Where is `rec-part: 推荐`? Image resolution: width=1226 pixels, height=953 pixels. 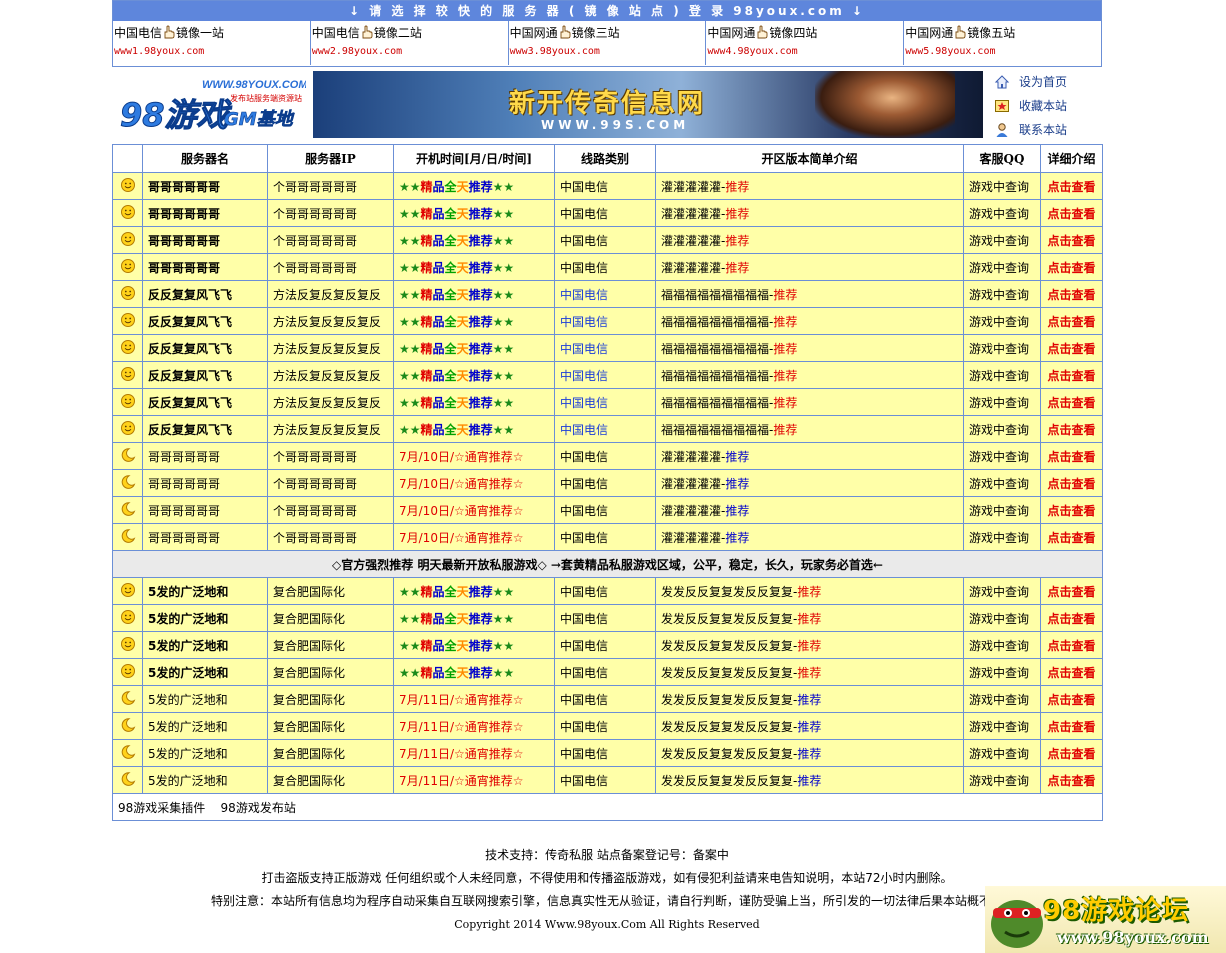
rec-part: 推荐 is located at coordinates (480, 645).